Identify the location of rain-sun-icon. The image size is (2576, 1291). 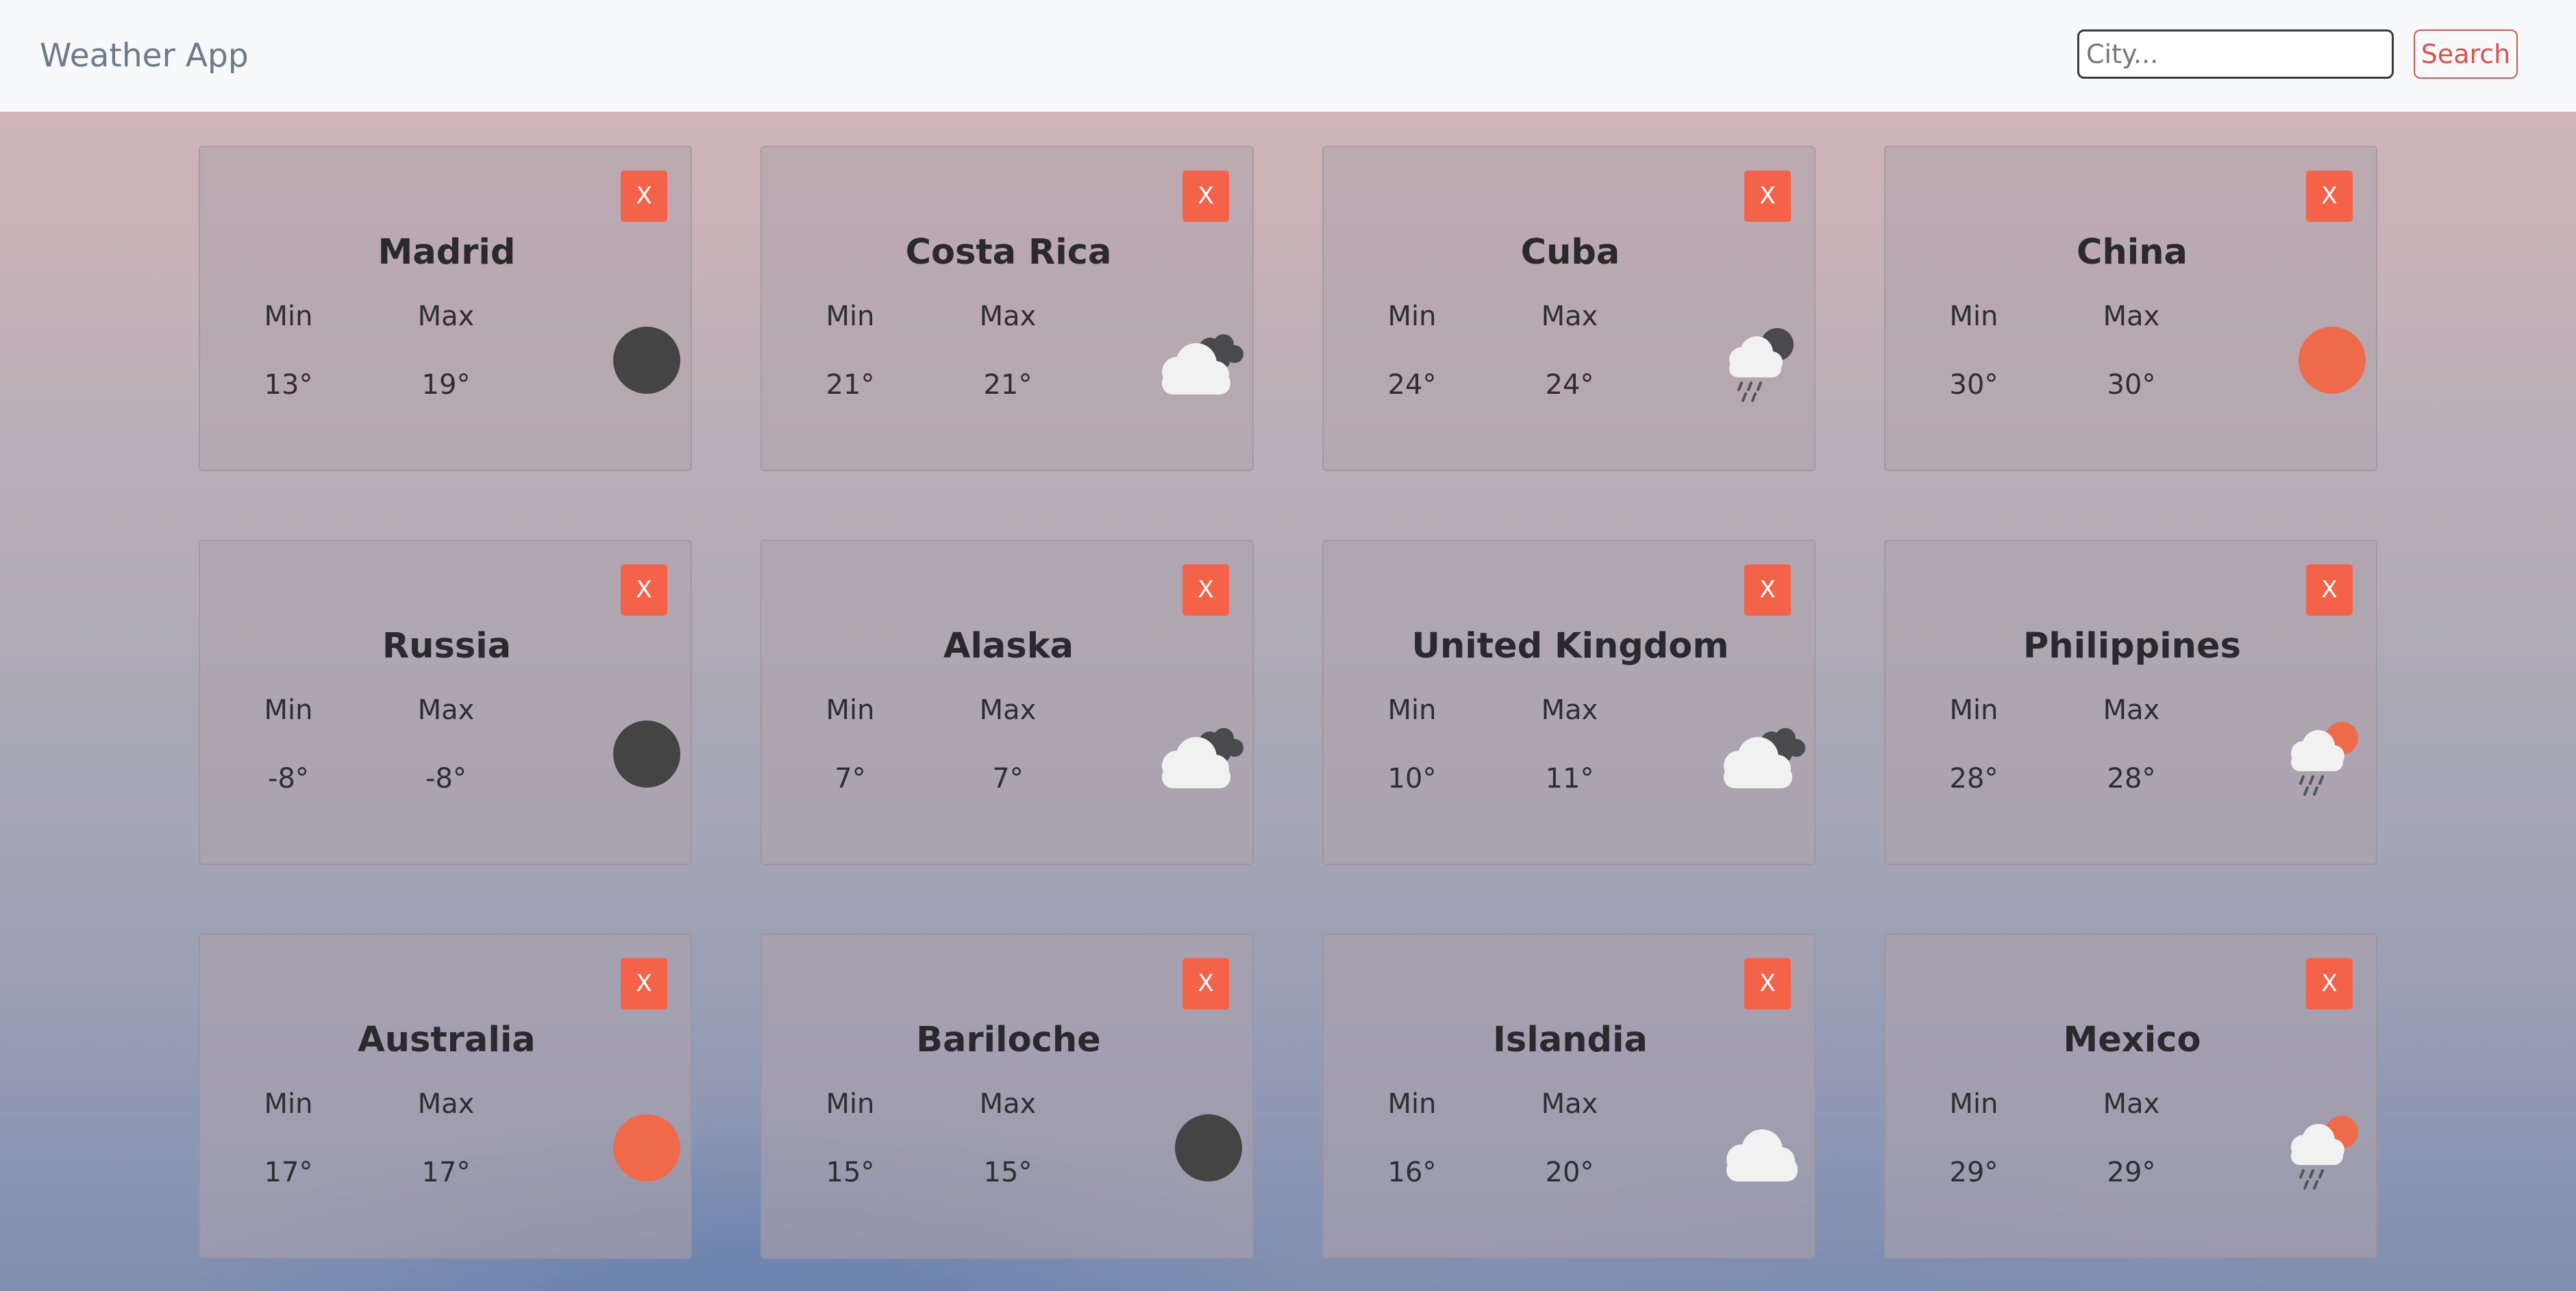
(2324, 759).